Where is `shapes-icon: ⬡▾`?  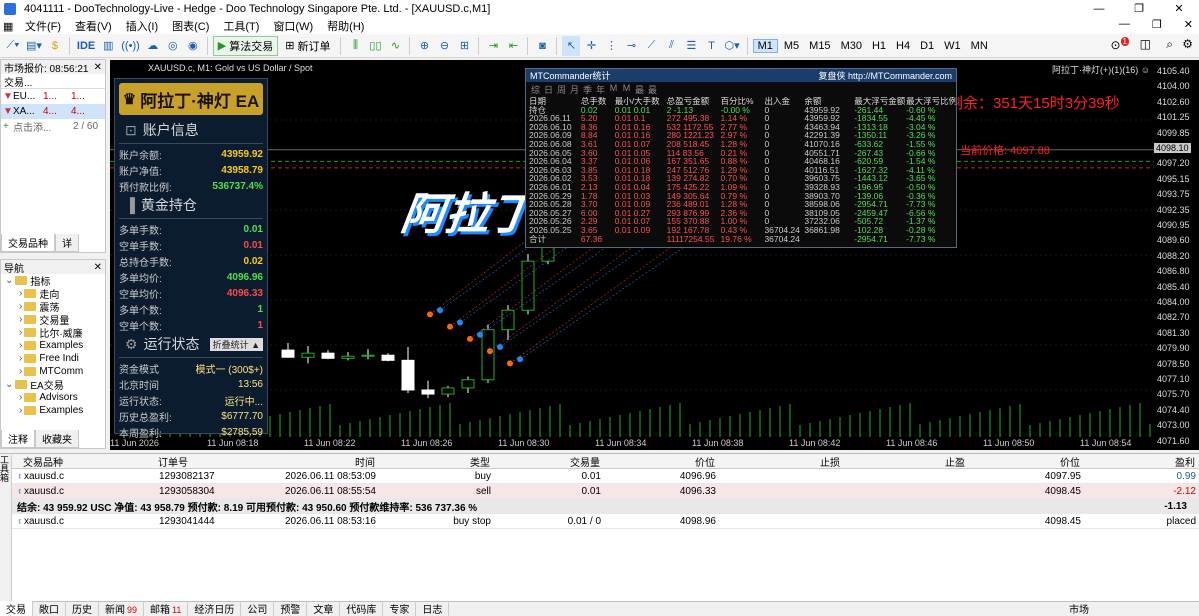 shapes-icon: ⬡▾ is located at coordinates (731, 46).